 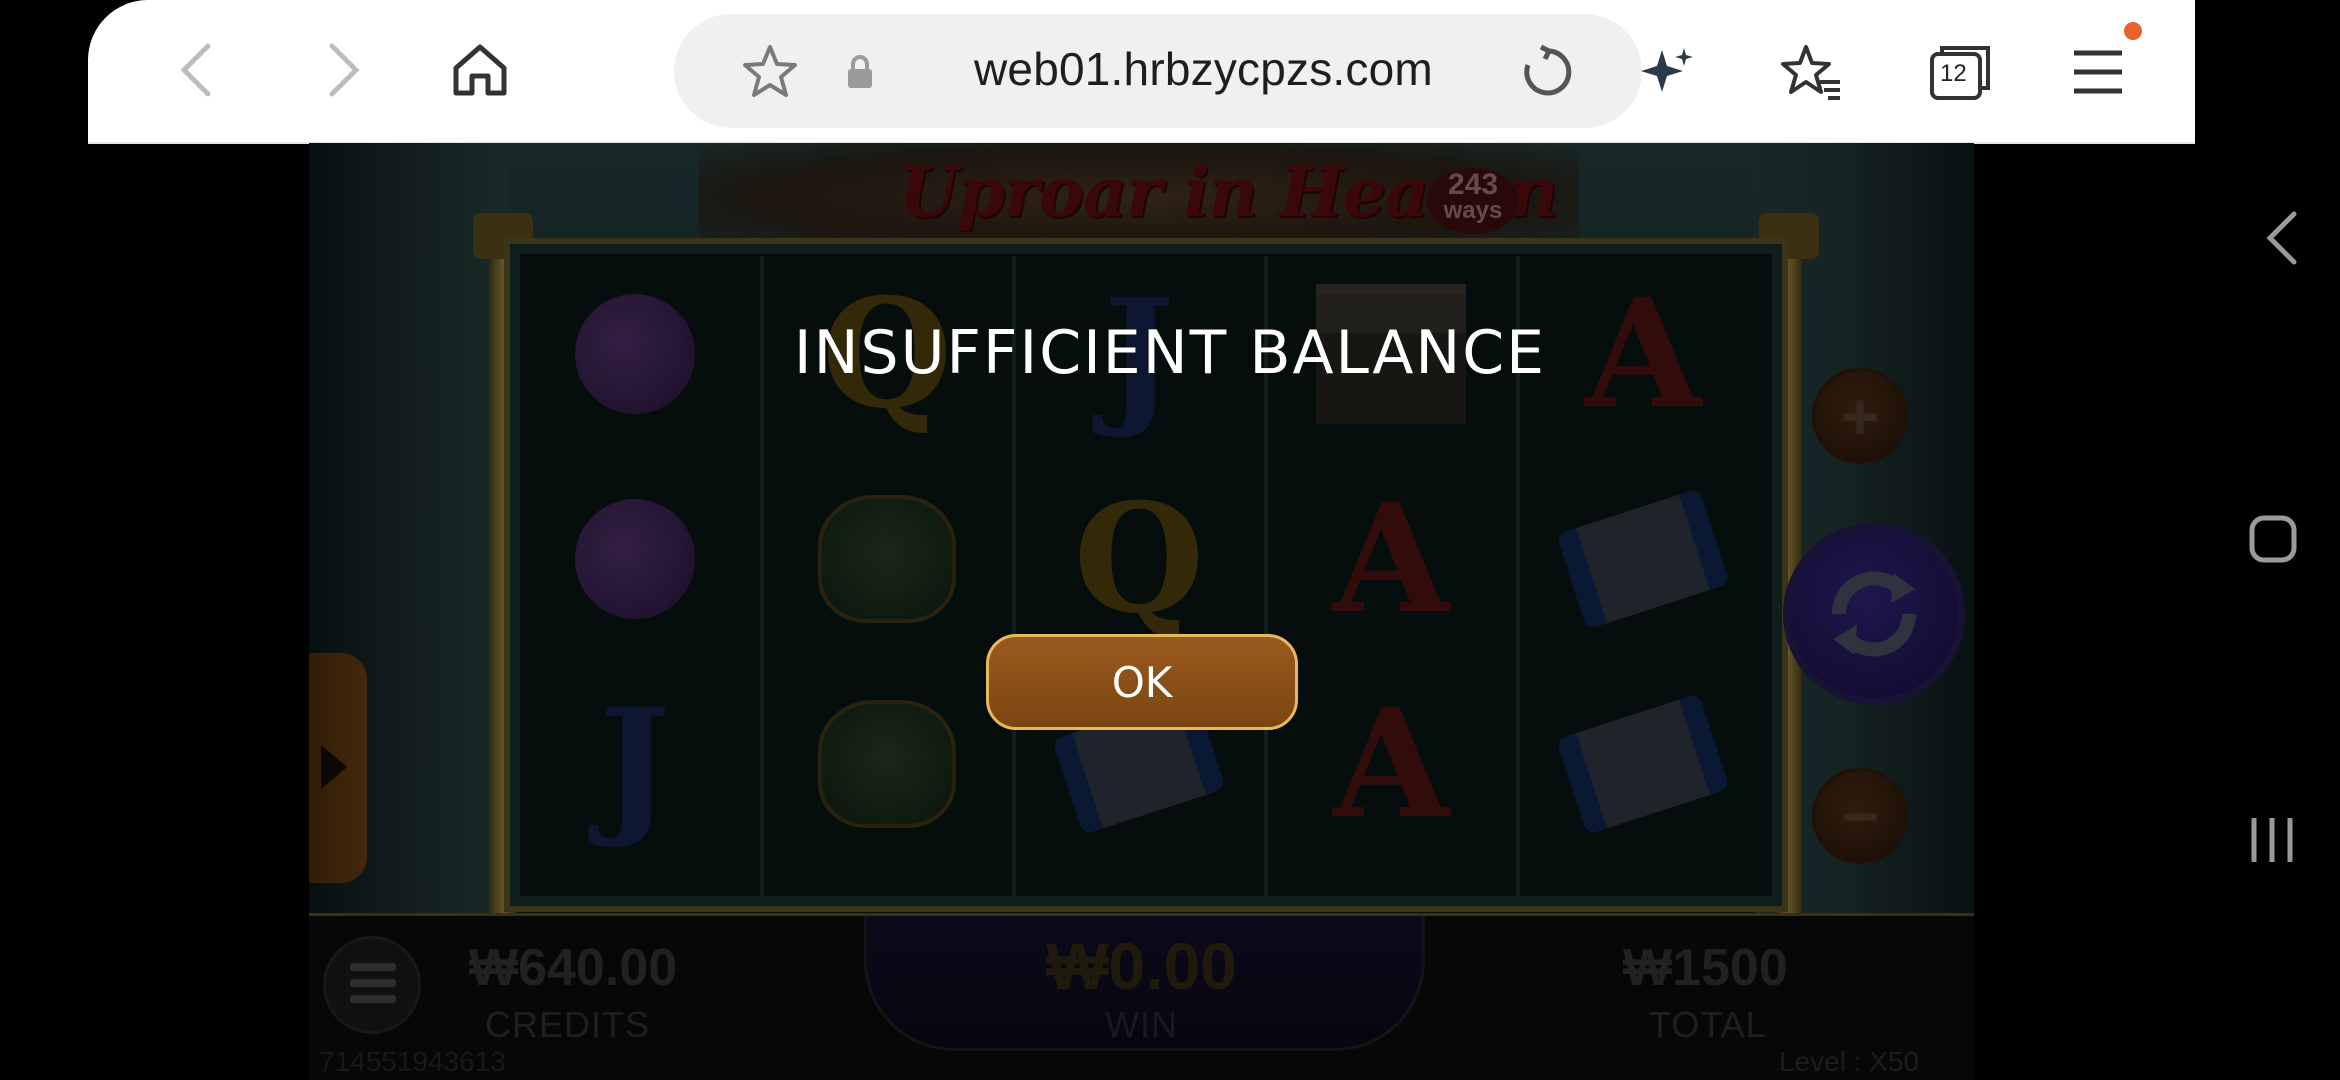 What do you see at coordinates (1203, 69) in the screenshot?
I see `url-text: web01.hrbzycpzs.com` at bounding box center [1203, 69].